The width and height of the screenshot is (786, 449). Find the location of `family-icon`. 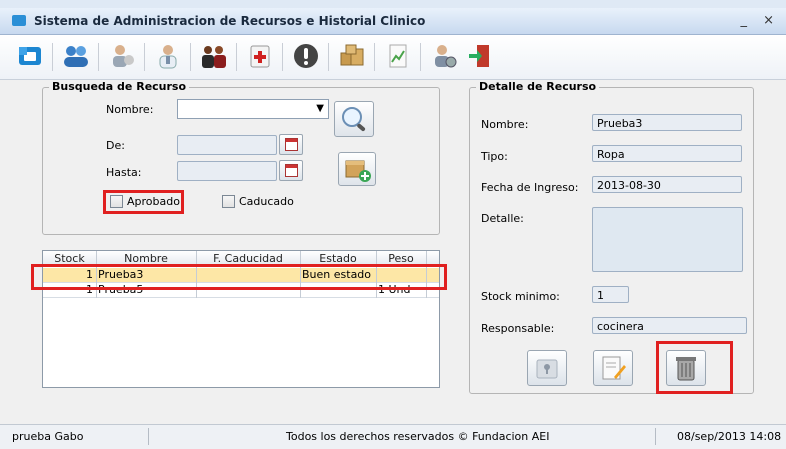

family-icon is located at coordinates (214, 56).